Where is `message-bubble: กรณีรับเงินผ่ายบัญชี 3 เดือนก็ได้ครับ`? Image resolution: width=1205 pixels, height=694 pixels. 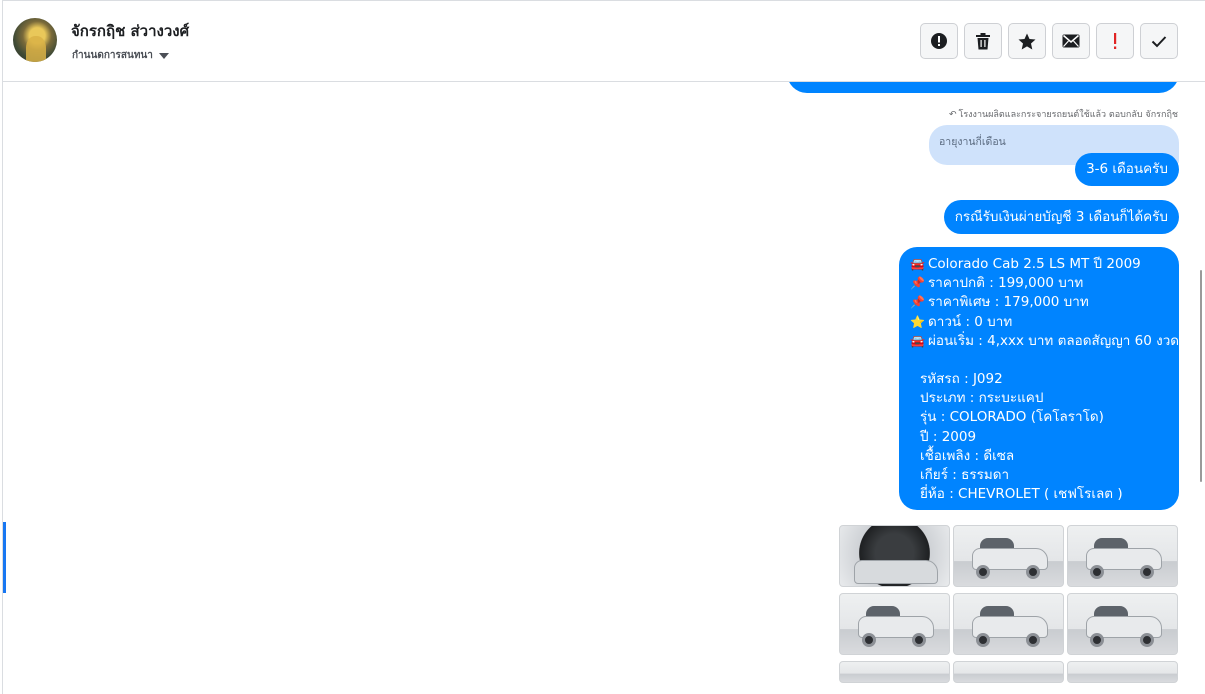
message-bubble: กรณีรับเงินผ่ายบัญชี 3 เดือนก็ได้ครับ is located at coordinates (1061, 217).